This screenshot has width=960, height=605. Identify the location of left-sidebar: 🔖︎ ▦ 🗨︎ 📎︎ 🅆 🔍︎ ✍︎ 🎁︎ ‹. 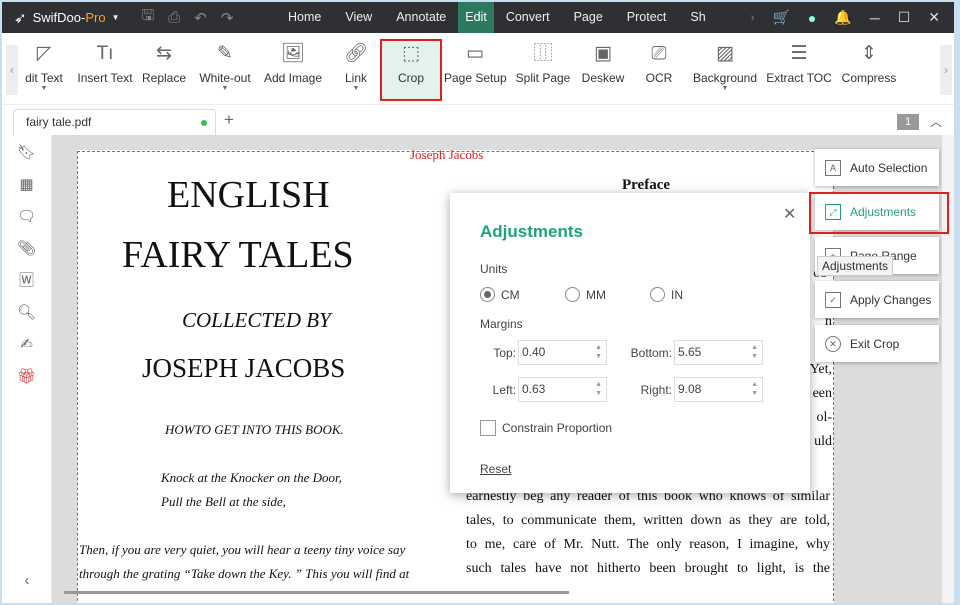
(27, 369).